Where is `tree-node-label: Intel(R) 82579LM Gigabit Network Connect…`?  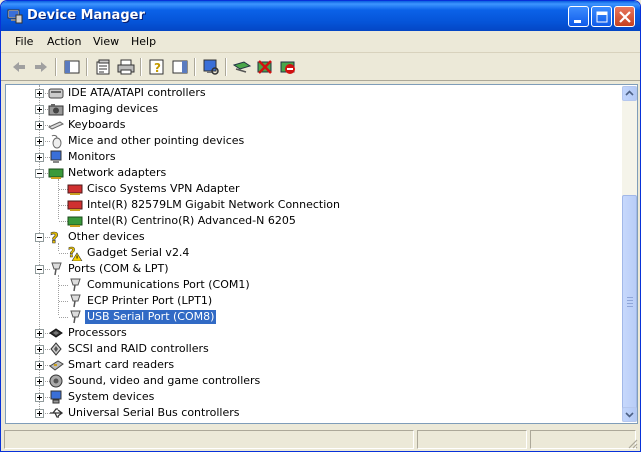
tree-node-label: Intel(R) 82579LM Gigabit Network Connect… is located at coordinates (213, 204).